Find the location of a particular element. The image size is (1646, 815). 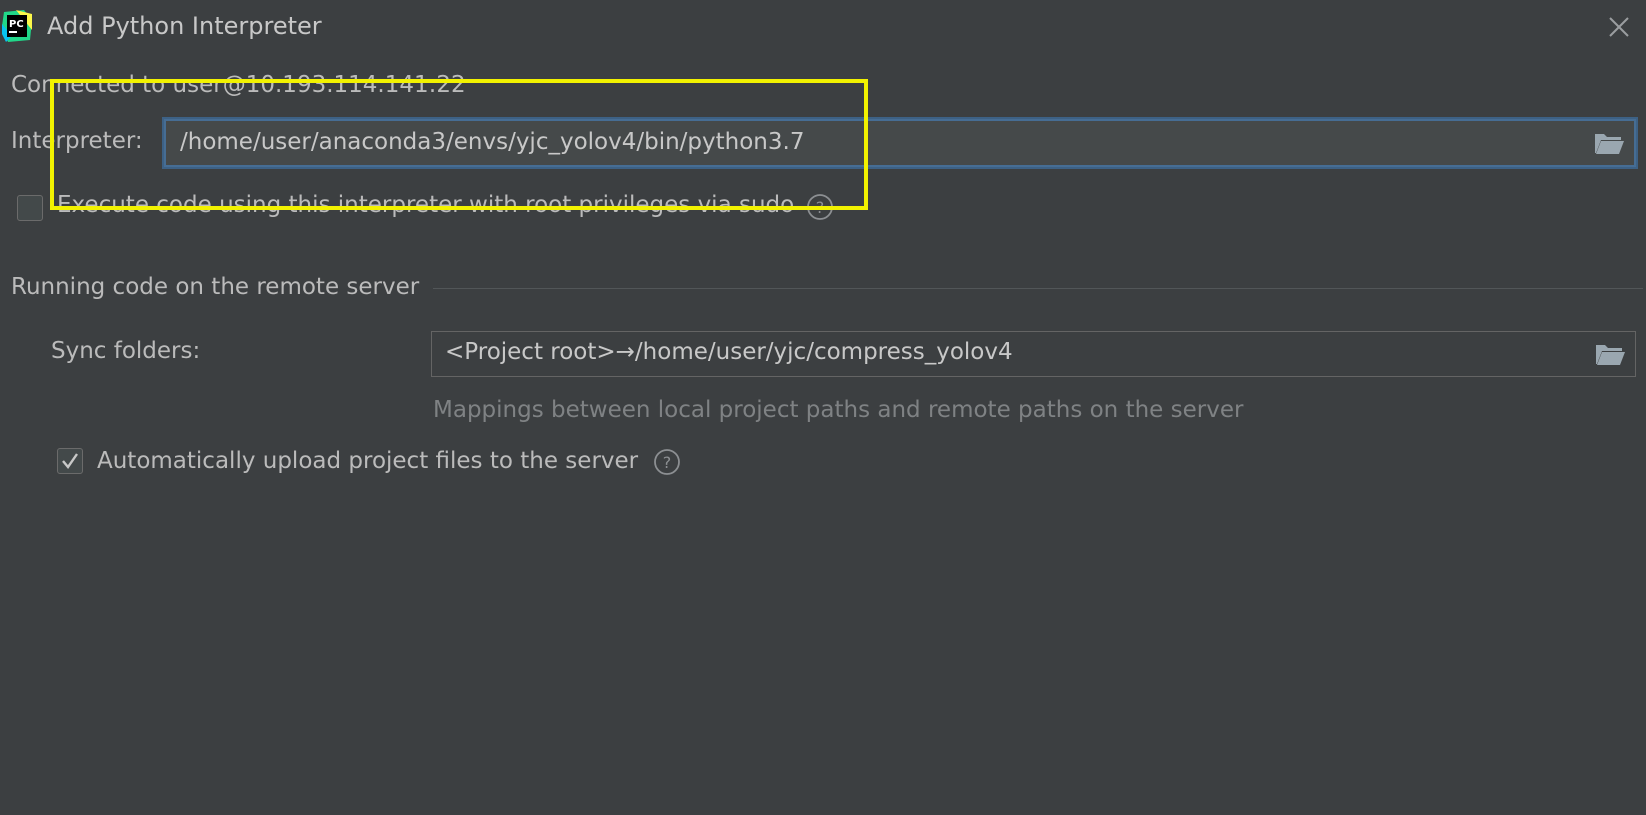

app-icon-text: PC is located at coordinates (16, 24).